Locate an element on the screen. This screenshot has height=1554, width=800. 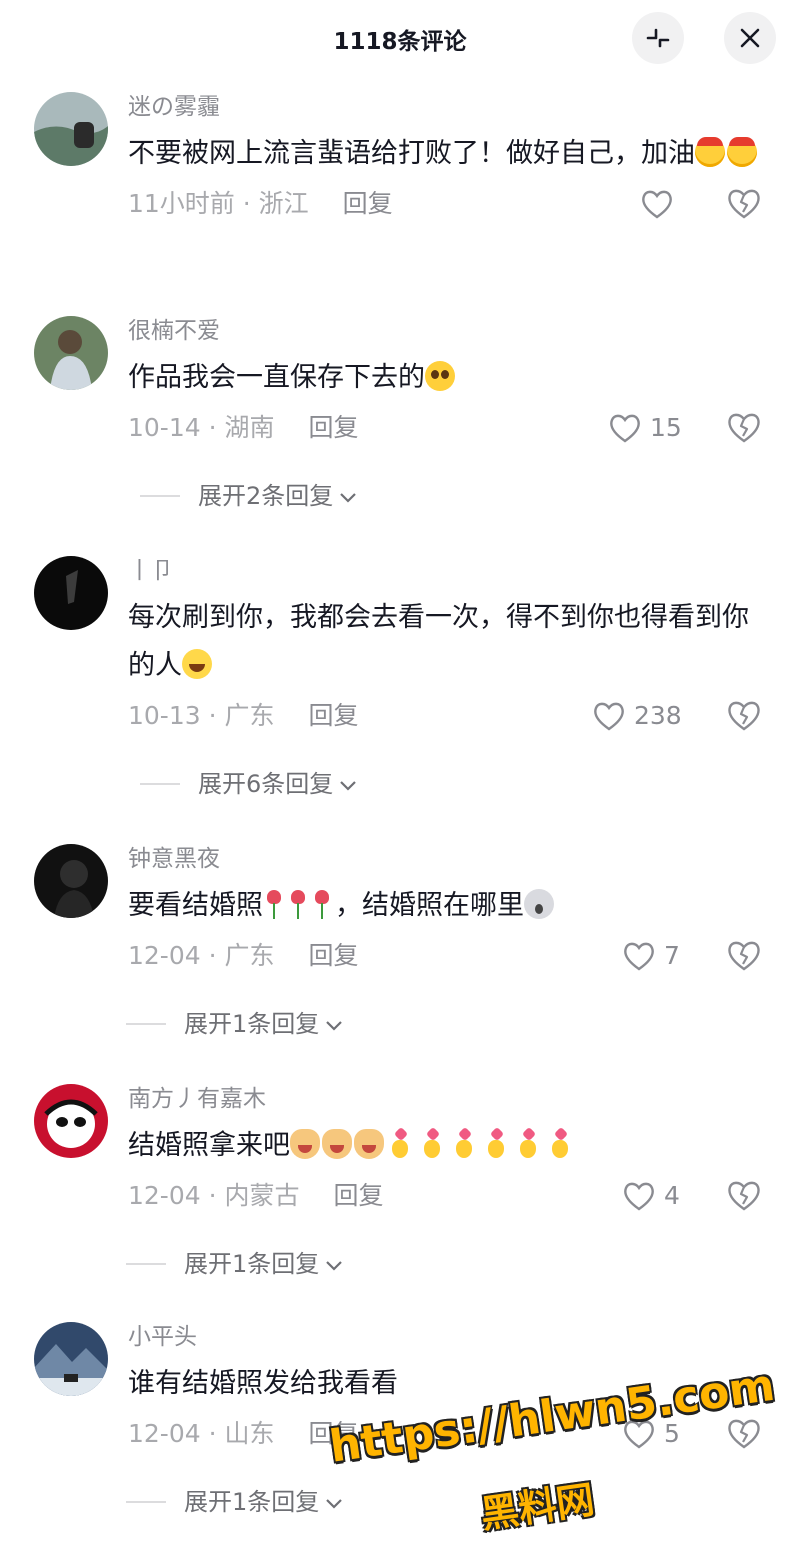
comment-meta: 10-13 · 广东 回复 238 is located at coordinates (448, 716).